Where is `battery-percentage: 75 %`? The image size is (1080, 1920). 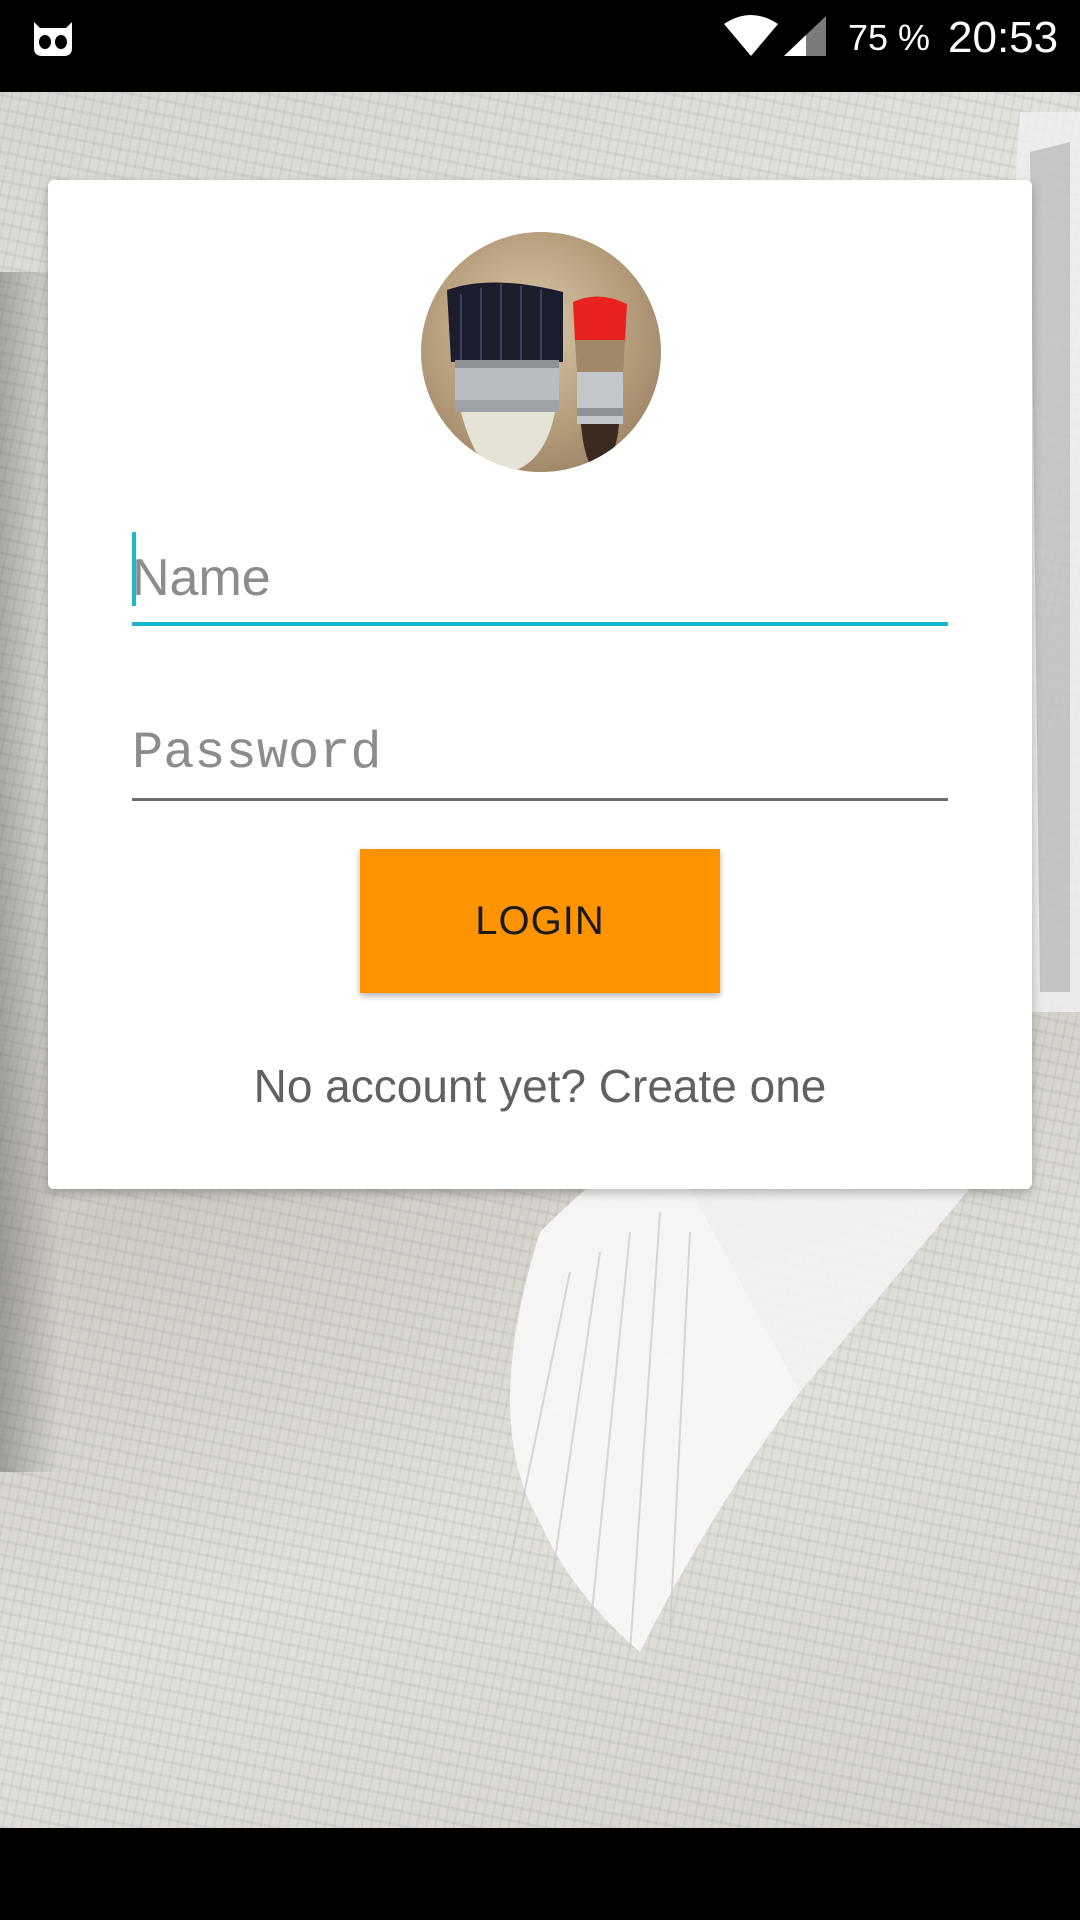 battery-percentage: 75 % is located at coordinates (889, 37).